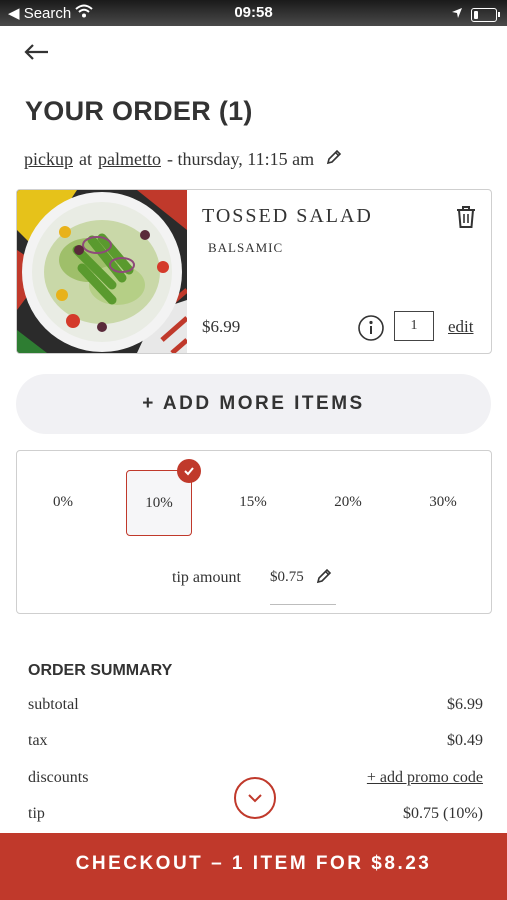  What do you see at coordinates (425, 778) in the screenshot?
I see `add-promo-code-link: + add promo code` at bounding box center [425, 778].